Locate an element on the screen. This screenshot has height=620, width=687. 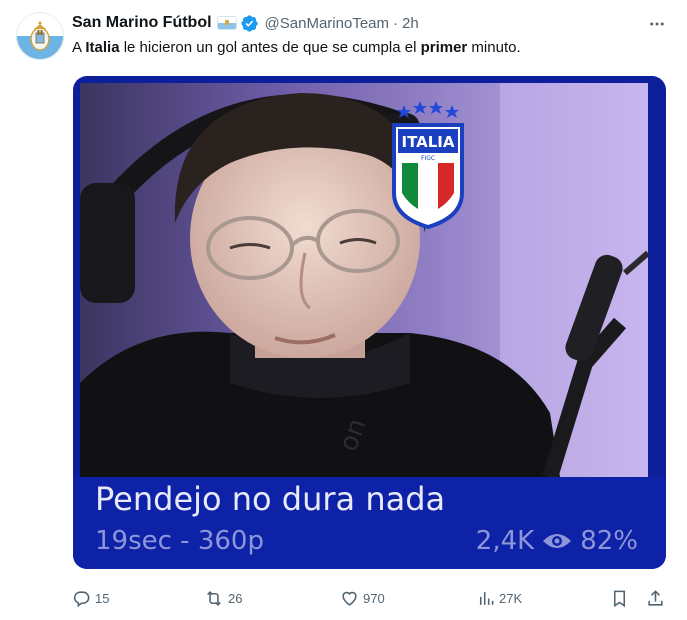
reply-count: 15 is located at coordinates (102, 598).